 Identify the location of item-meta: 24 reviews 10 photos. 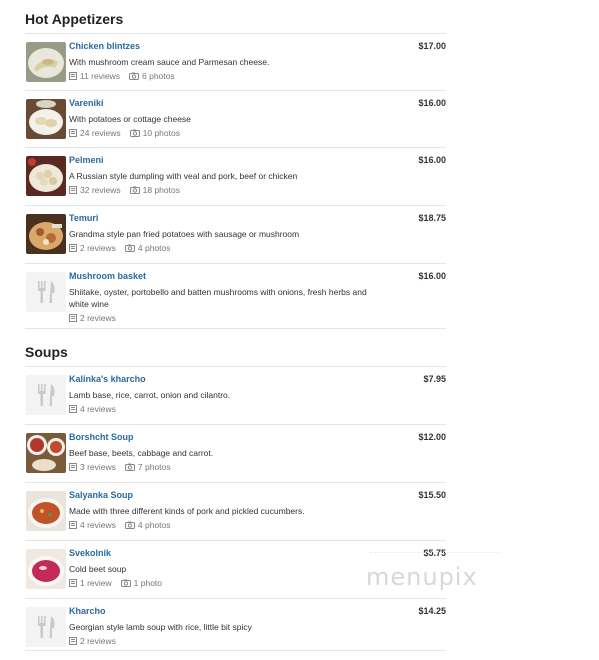
(129, 133).